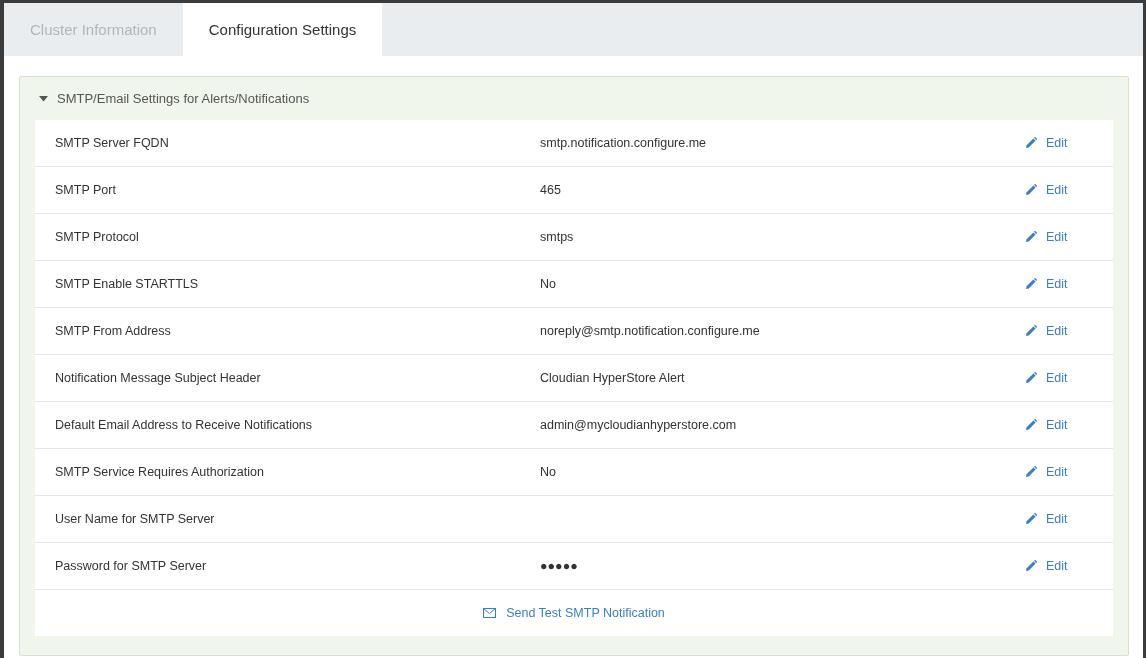 The image size is (1146, 658). Describe the element at coordinates (559, 566) in the screenshot. I see `setting-value: ●●●●●` at that location.